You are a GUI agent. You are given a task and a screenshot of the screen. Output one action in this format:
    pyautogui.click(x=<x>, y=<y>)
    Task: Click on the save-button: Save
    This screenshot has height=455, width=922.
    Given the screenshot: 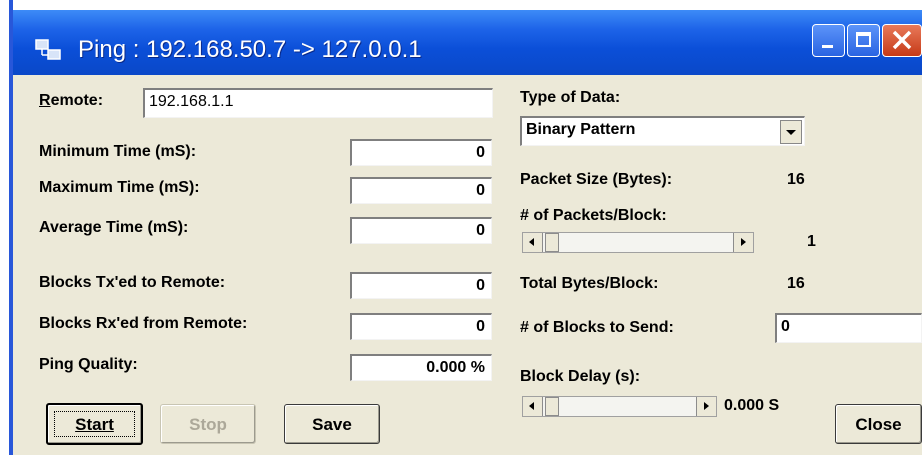 What is the action you would take?
    pyautogui.click(x=332, y=424)
    